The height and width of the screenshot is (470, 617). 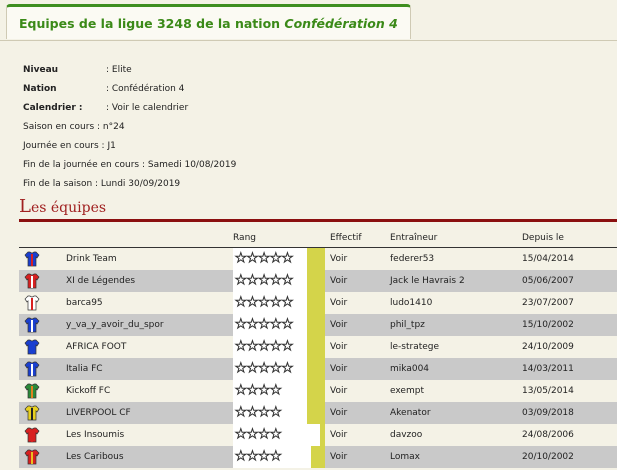 What do you see at coordinates (407, 325) in the screenshot?
I see `coach-link: phil_tpz` at bounding box center [407, 325].